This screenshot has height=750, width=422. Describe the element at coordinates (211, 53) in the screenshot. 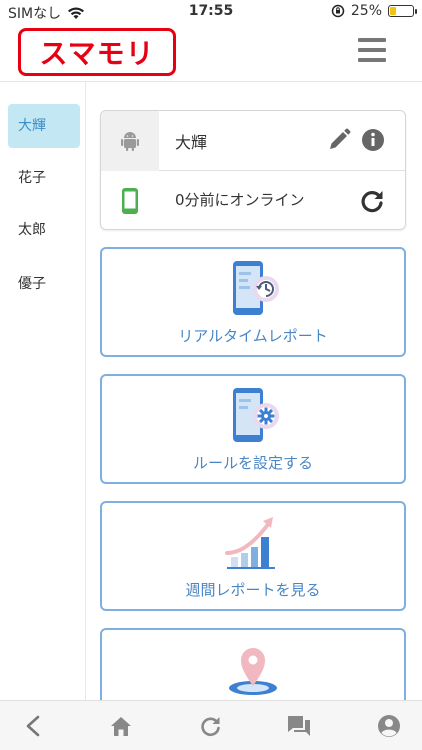

I see `app-header: スマモリ` at that location.